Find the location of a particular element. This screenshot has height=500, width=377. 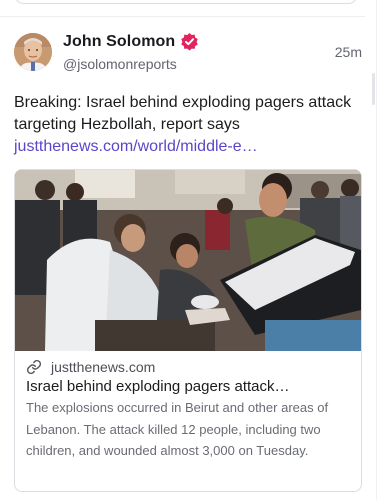

link-preview-domain: justthenews.com is located at coordinates (103, 367).